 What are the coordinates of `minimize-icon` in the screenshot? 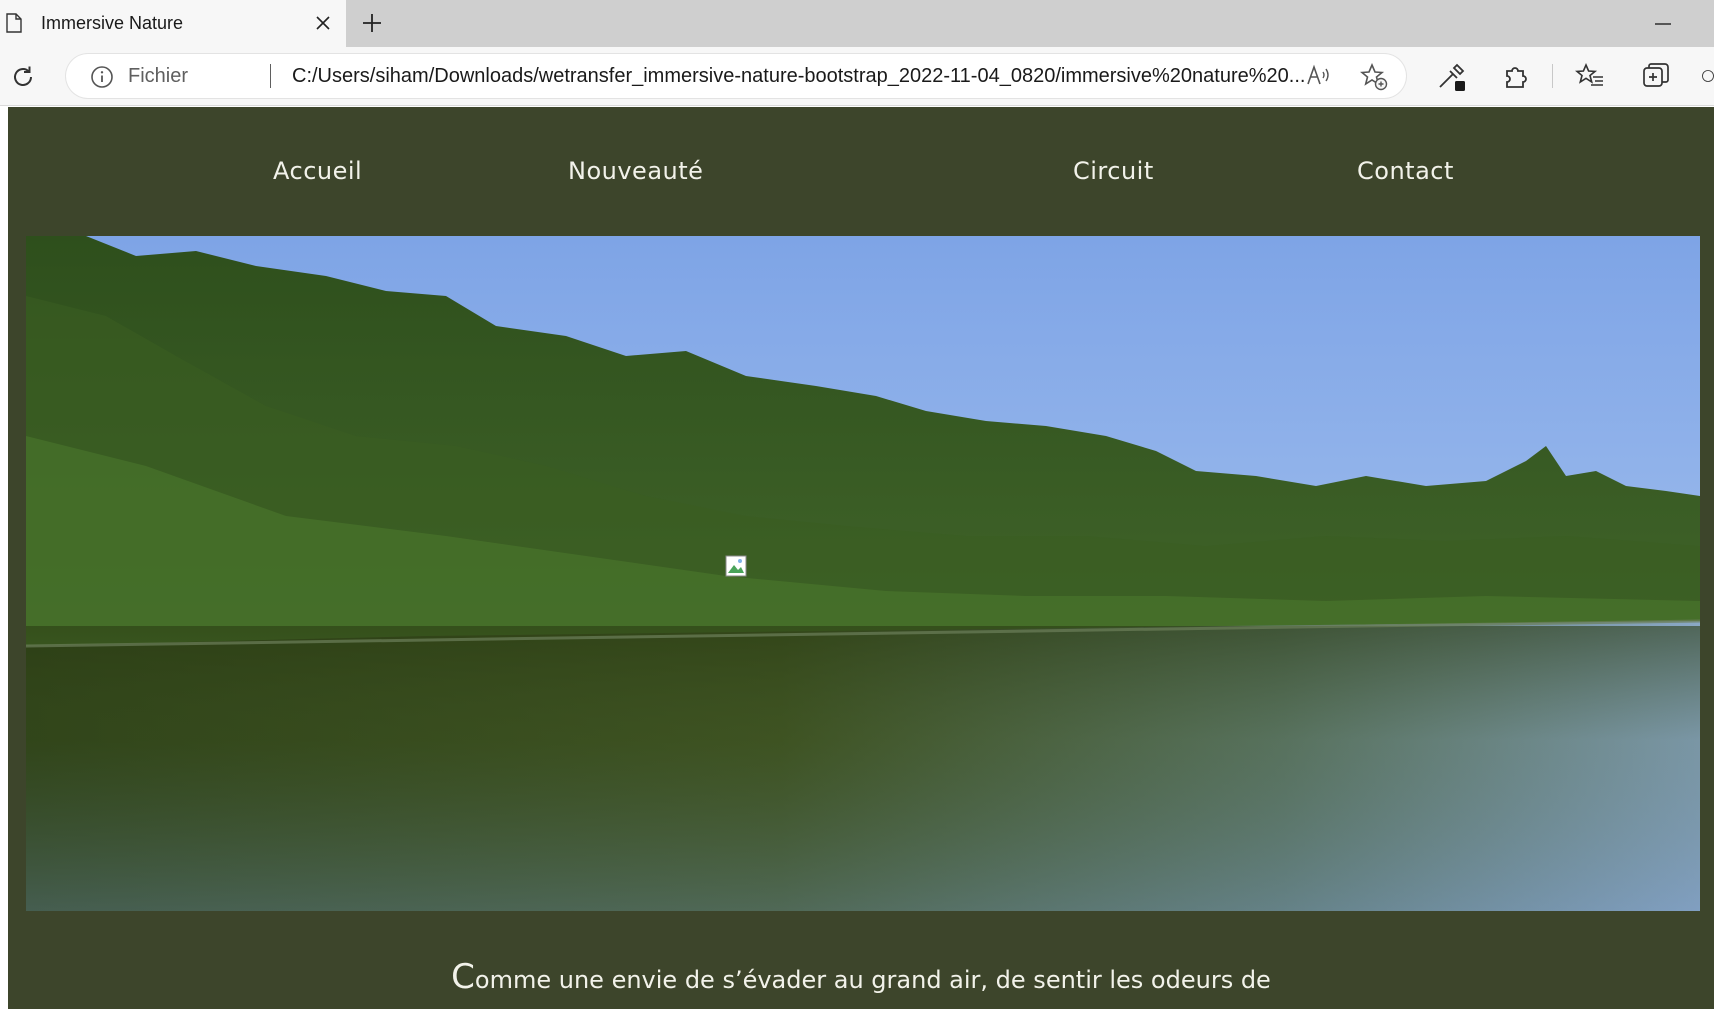 It's located at (1663, 24).